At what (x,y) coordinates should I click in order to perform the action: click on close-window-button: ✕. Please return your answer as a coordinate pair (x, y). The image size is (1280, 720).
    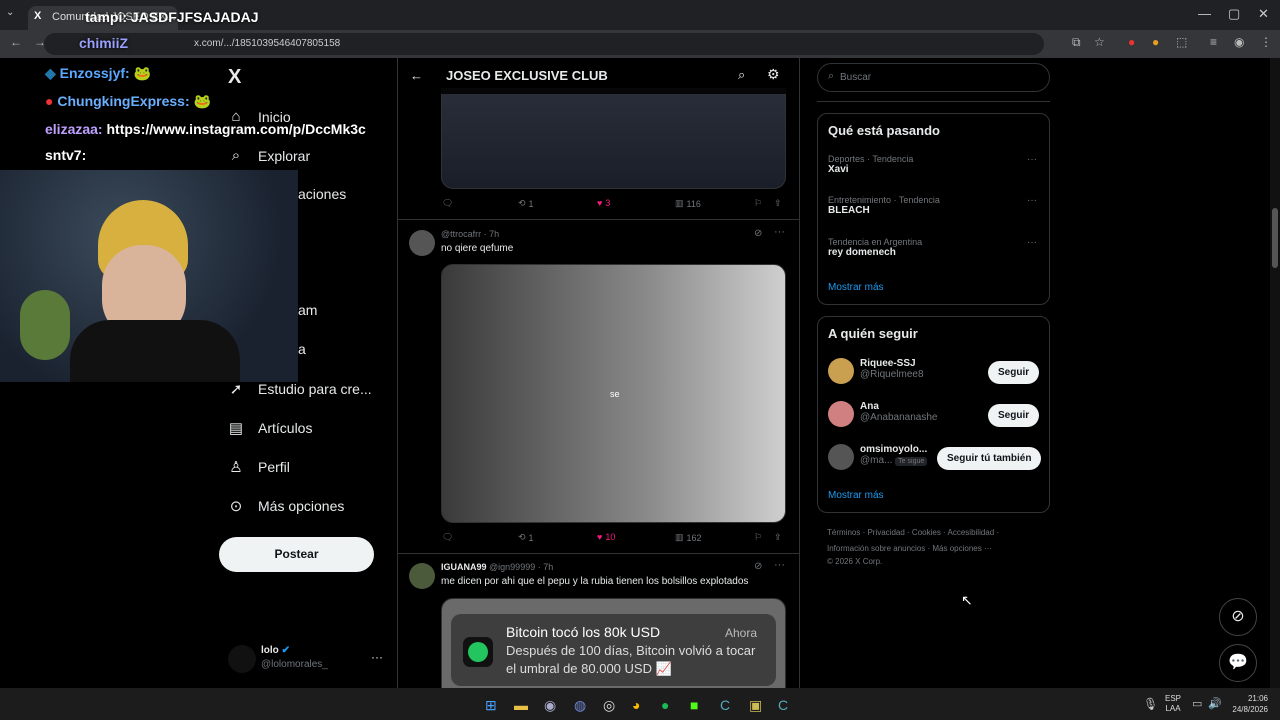
    Looking at the image, I should click on (1263, 14).